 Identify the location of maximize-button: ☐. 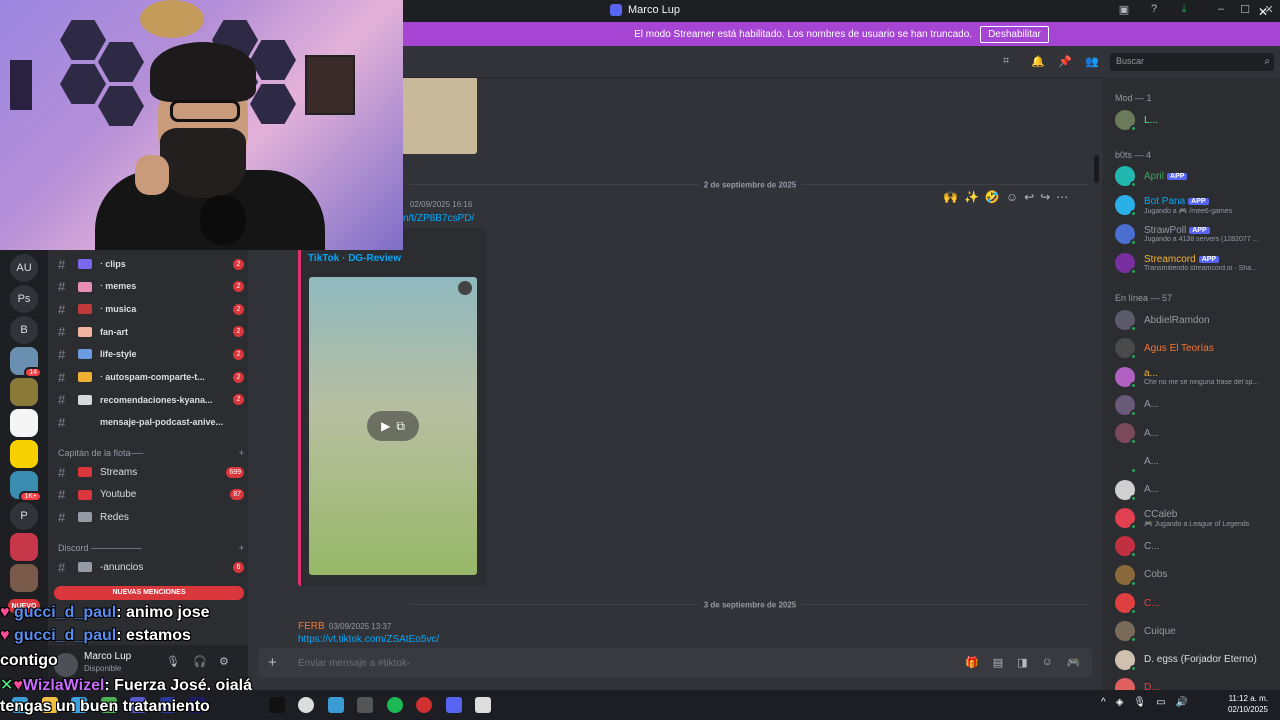
(1245, 11).